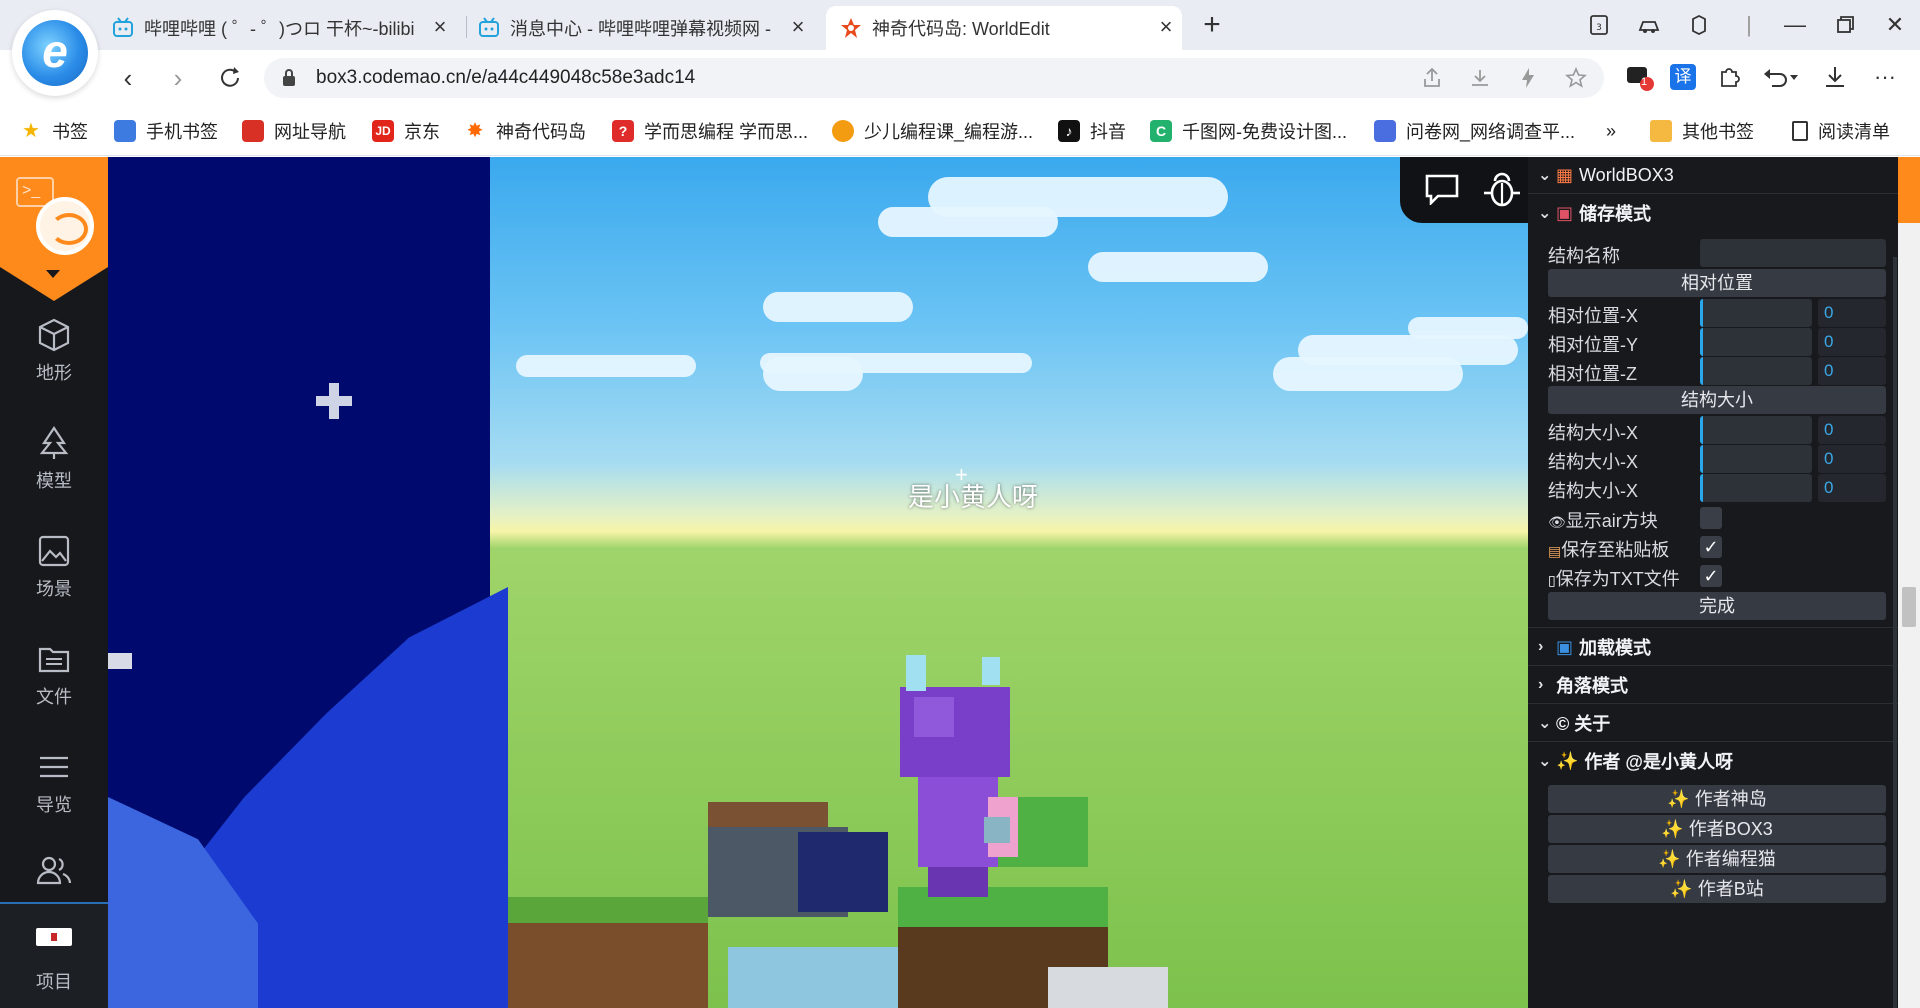 The image size is (1920, 1008). I want to click on rel-y-slider, so click(1756, 342).